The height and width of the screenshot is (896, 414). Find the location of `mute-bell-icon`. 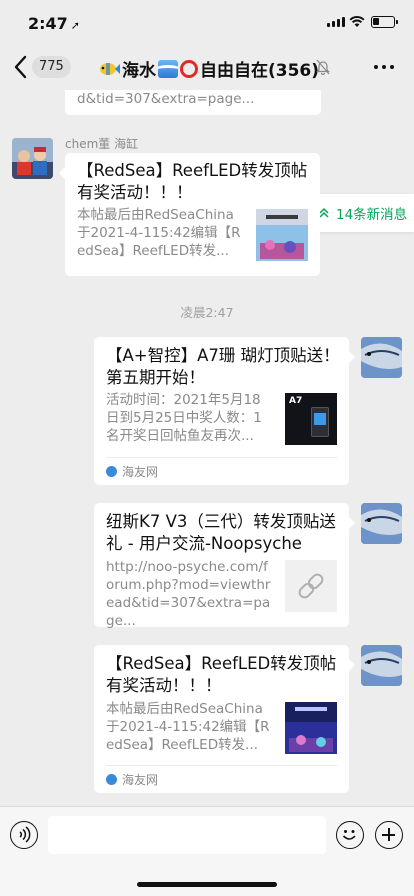

mute-bell-icon is located at coordinates (323, 67).